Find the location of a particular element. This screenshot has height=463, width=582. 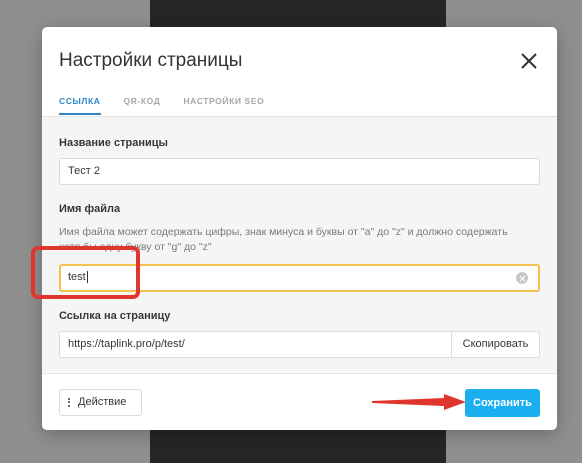

tab-bar: ССЫЛКА QR-КОД НАСТРОЙКИ SEO is located at coordinates (173, 105).